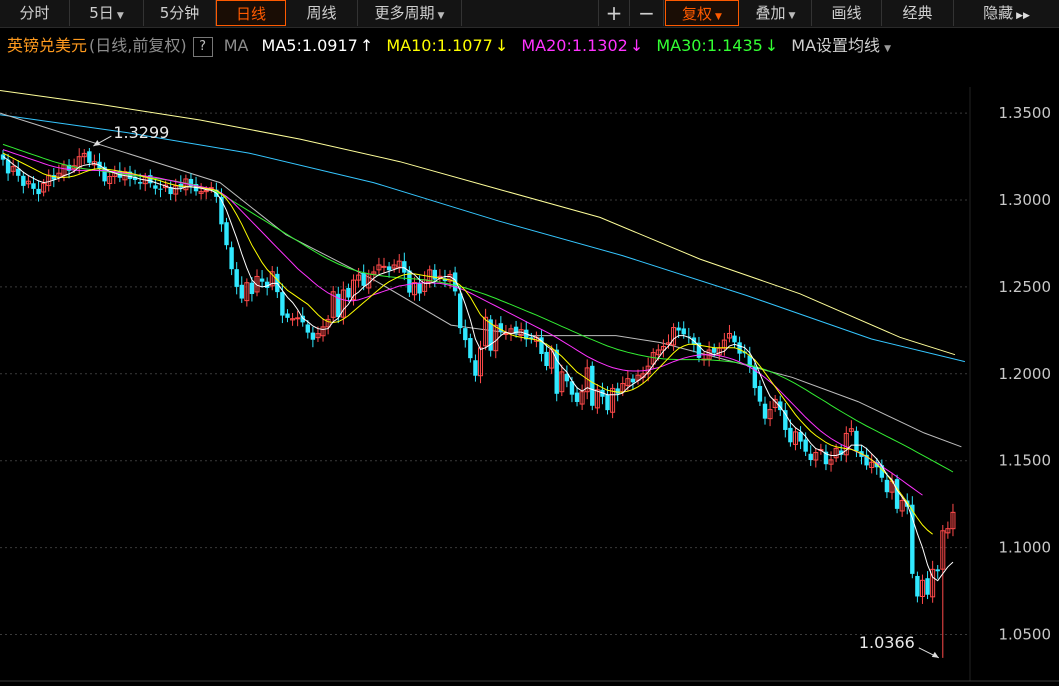  Describe the element at coordinates (141, 132) in the screenshot. I see `high-price-label: 1.3299` at that location.